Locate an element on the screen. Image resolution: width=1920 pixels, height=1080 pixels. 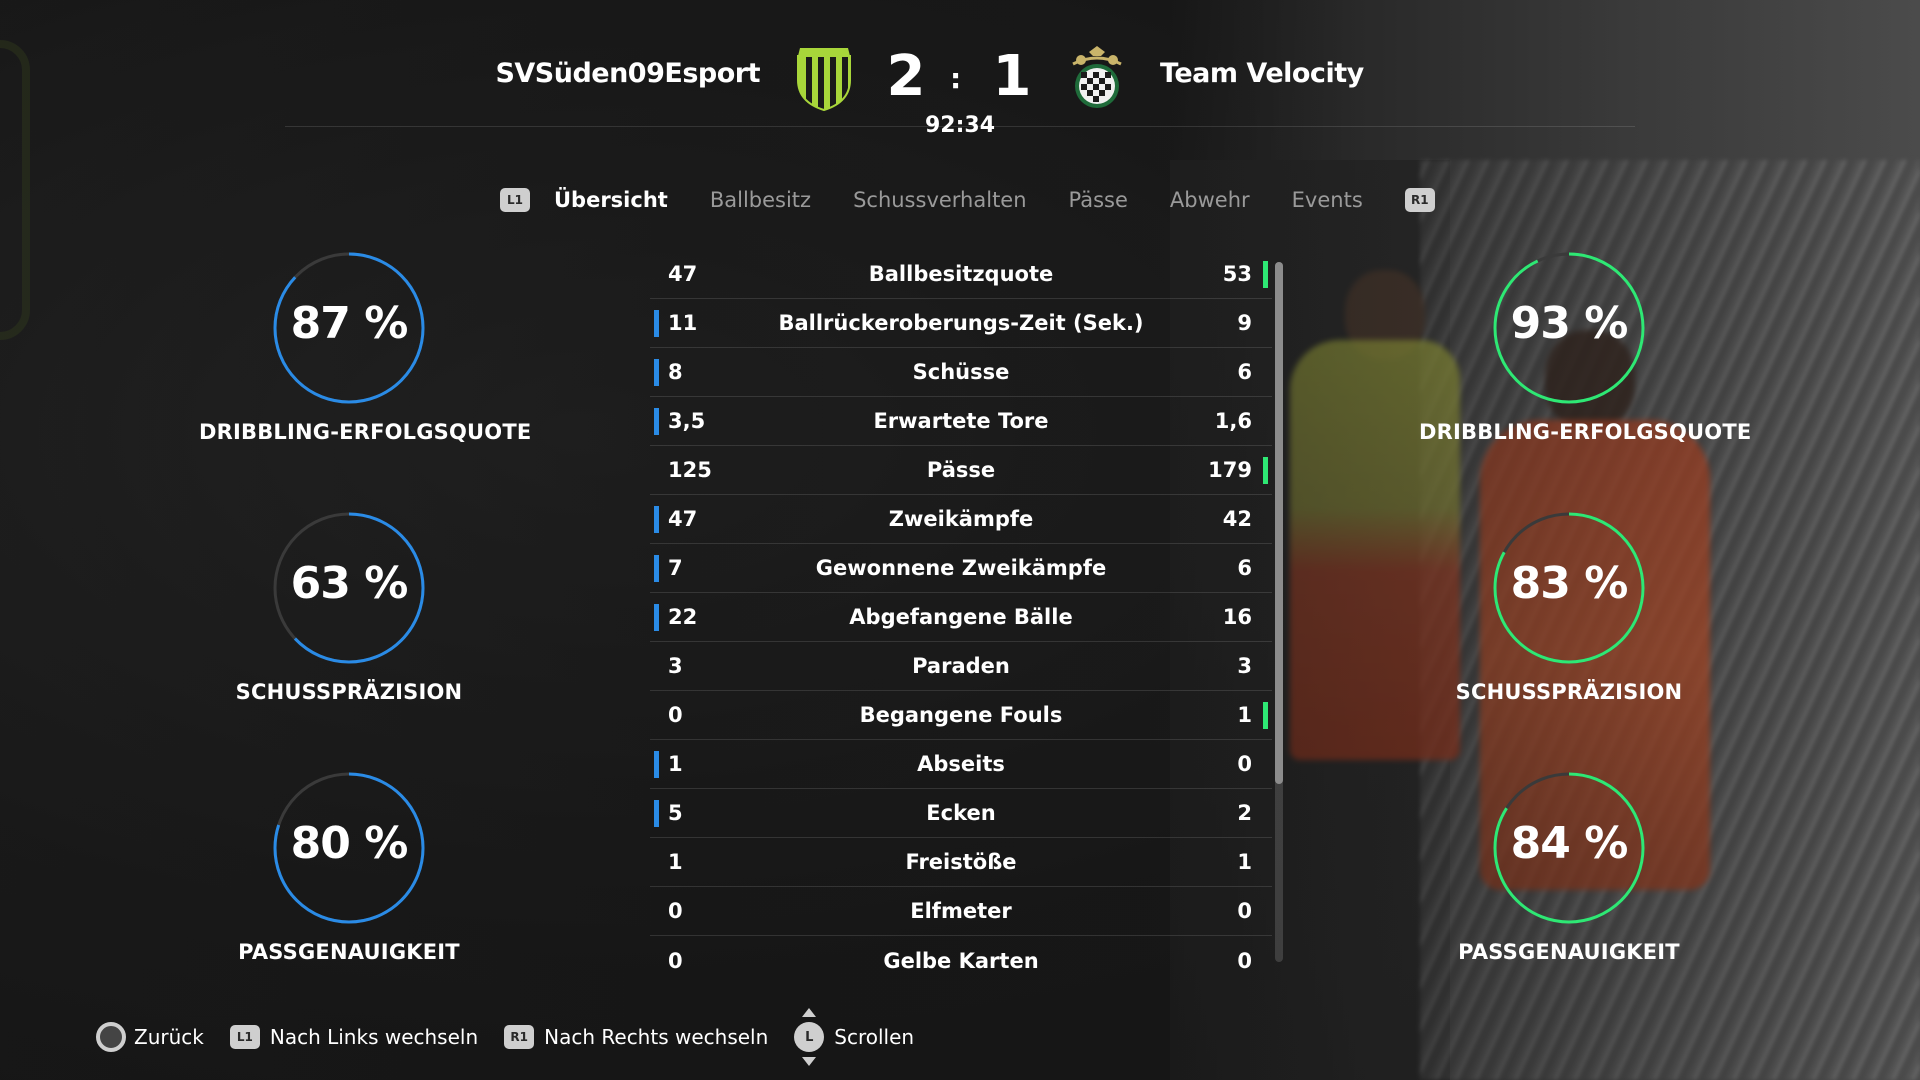
home-gauge-shot-accuracy: 63 % SCHUSSPRÄZISION is located at coordinates (349, 607).